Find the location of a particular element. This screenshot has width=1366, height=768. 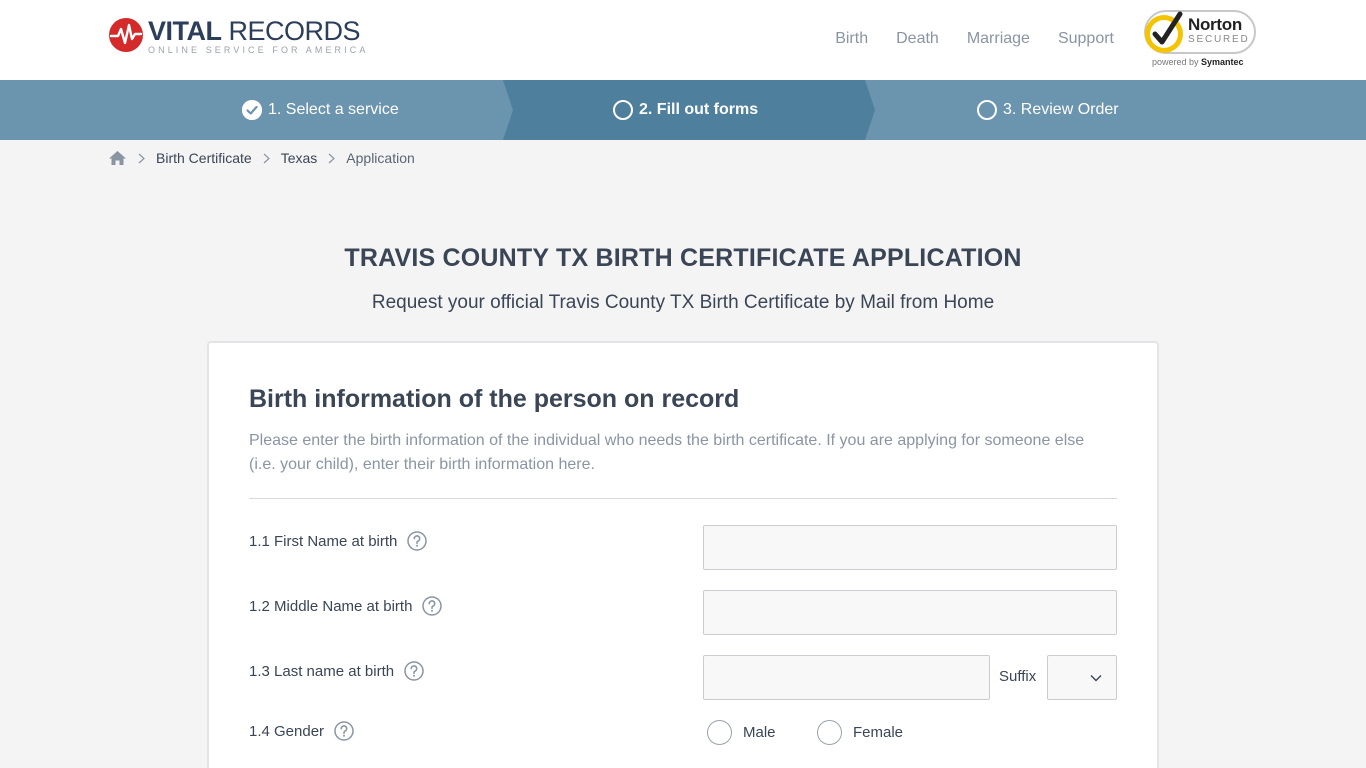

main-nav: Birth Death Marriage Support is located at coordinates (960, 39).